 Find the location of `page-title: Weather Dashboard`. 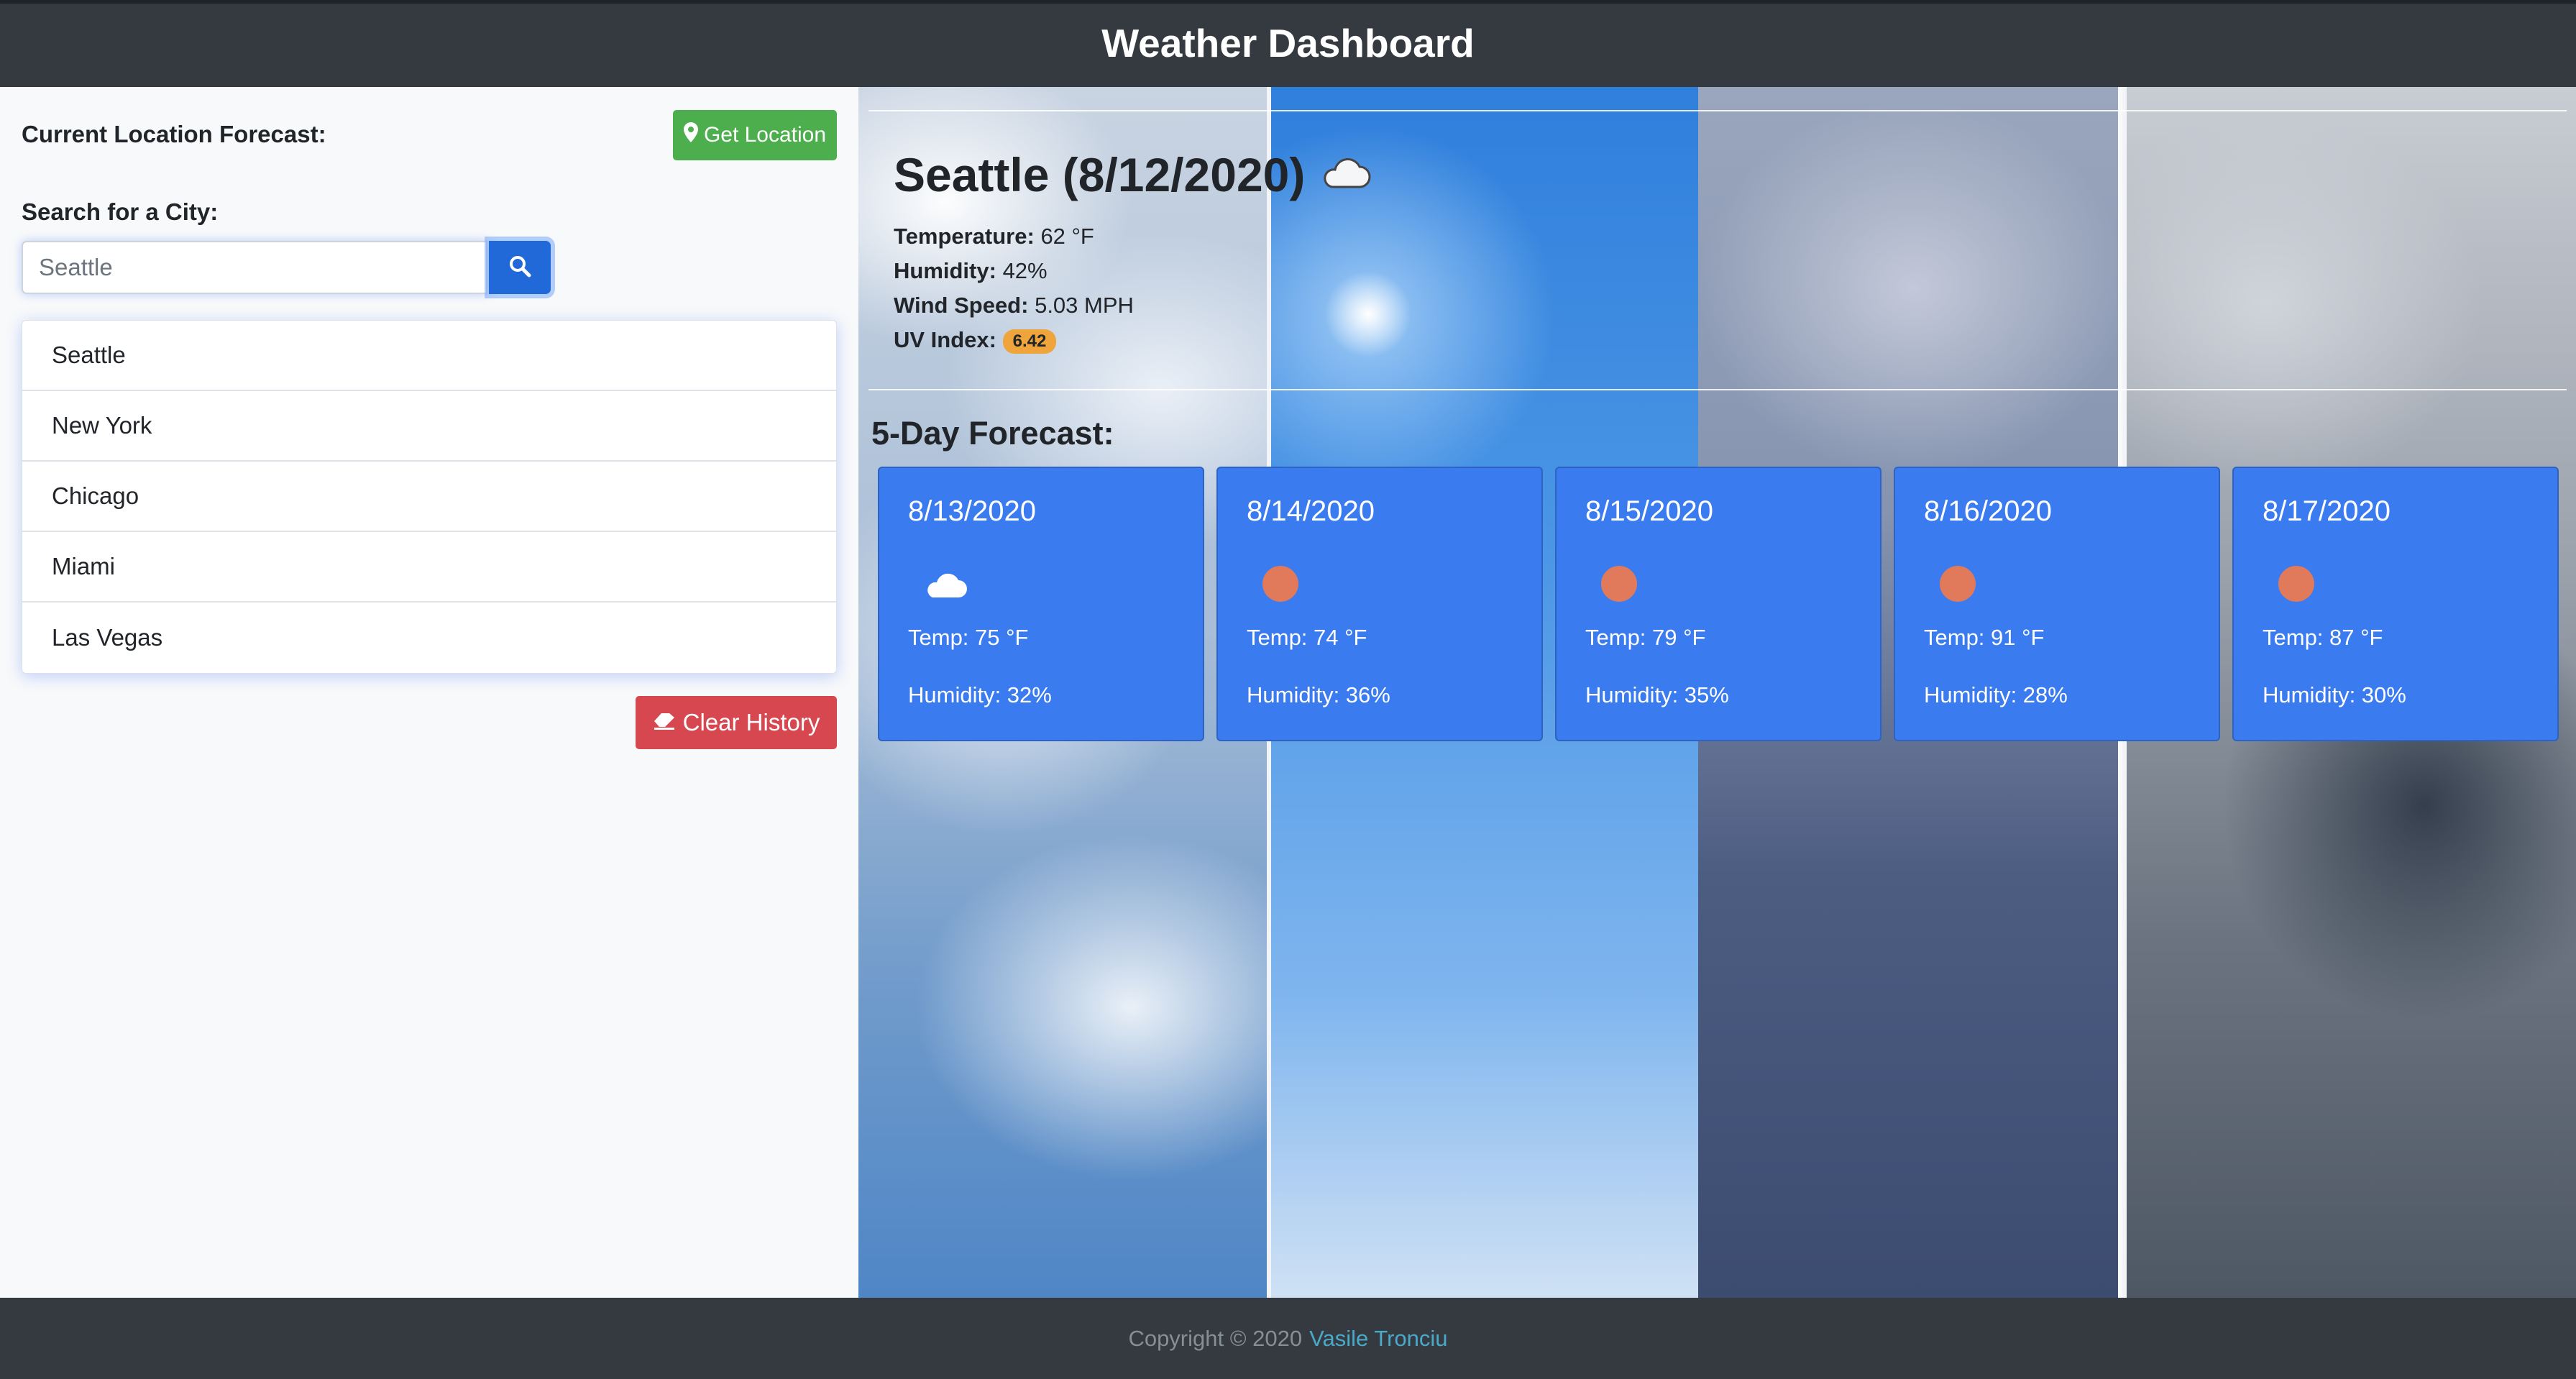

page-title: Weather Dashboard is located at coordinates (1288, 43).